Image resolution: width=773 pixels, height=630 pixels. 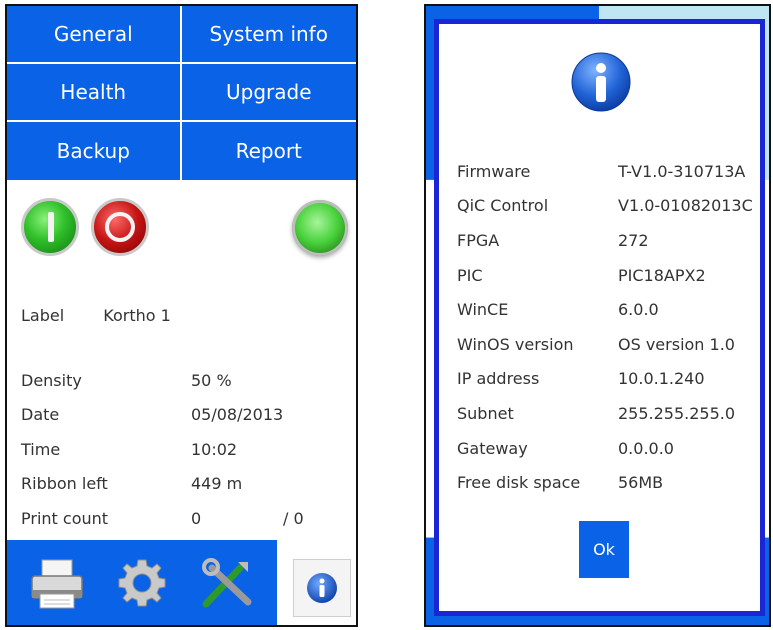 I want to click on printer-icon, so click(x=57, y=583).